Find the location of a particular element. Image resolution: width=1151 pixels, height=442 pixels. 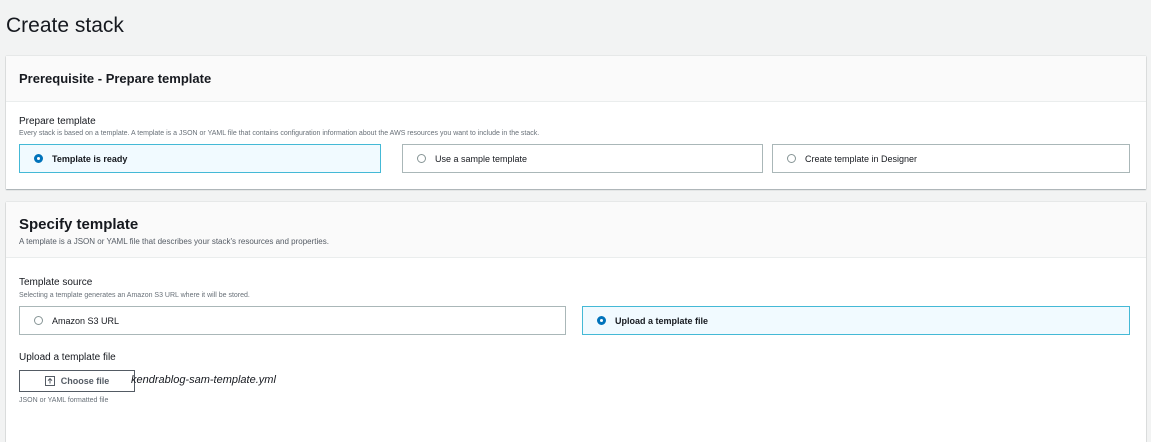

template-source-label: Template source is located at coordinates (56, 282).